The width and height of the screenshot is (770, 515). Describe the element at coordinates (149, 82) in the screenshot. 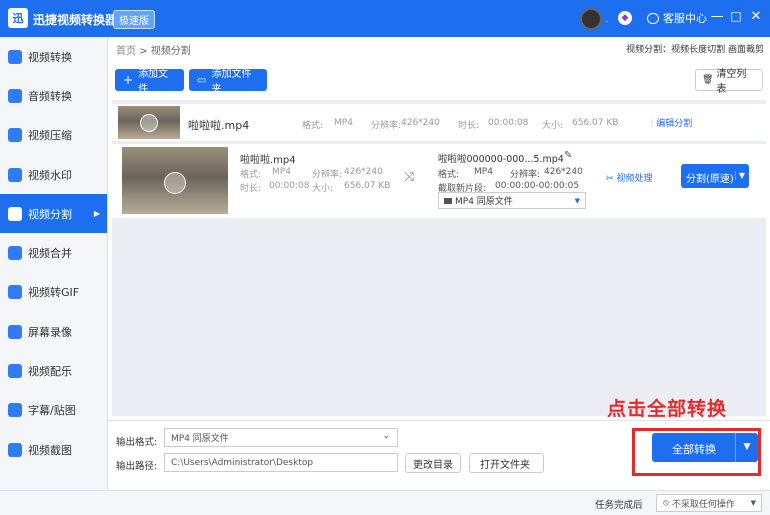

I see `add-file-button: + 添加文件` at that location.